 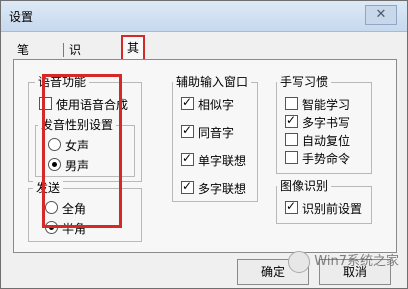 I want to click on multi-char-writing-checkbox: 多字书写, so click(x=318, y=121).